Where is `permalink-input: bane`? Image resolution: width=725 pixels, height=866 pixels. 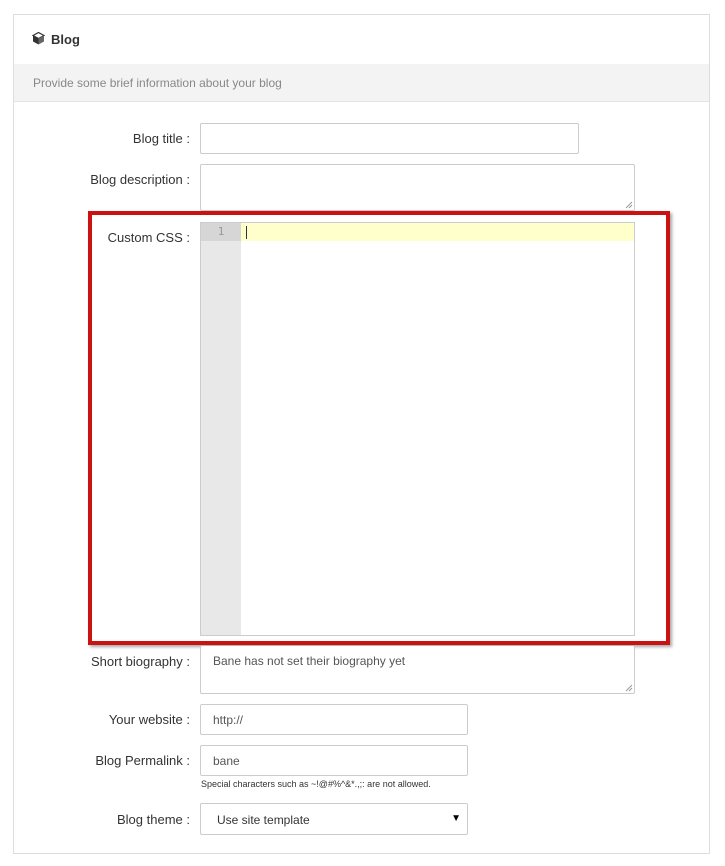
permalink-input: bane is located at coordinates (334, 760).